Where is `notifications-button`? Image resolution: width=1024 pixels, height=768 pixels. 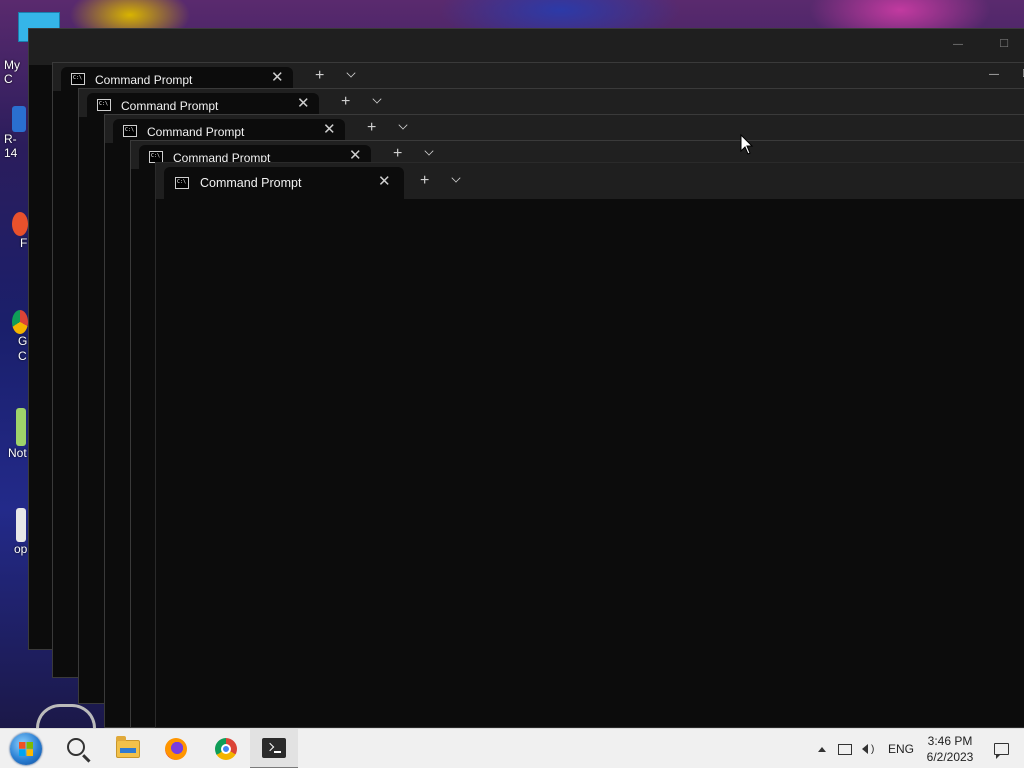
notifications-button is located at coordinates (1001, 748).